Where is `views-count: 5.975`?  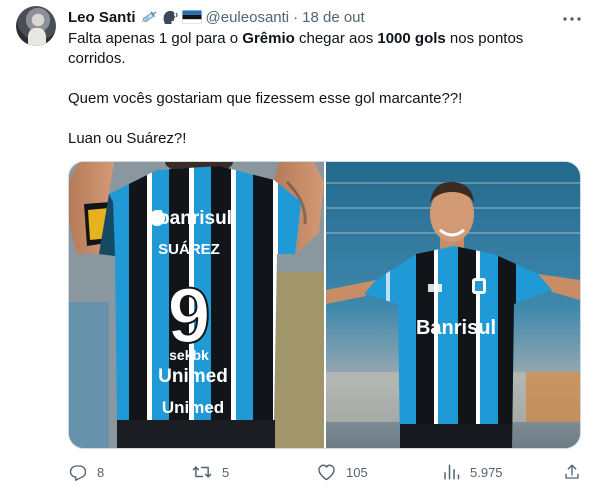 views-count: 5.975 is located at coordinates (486, 472).